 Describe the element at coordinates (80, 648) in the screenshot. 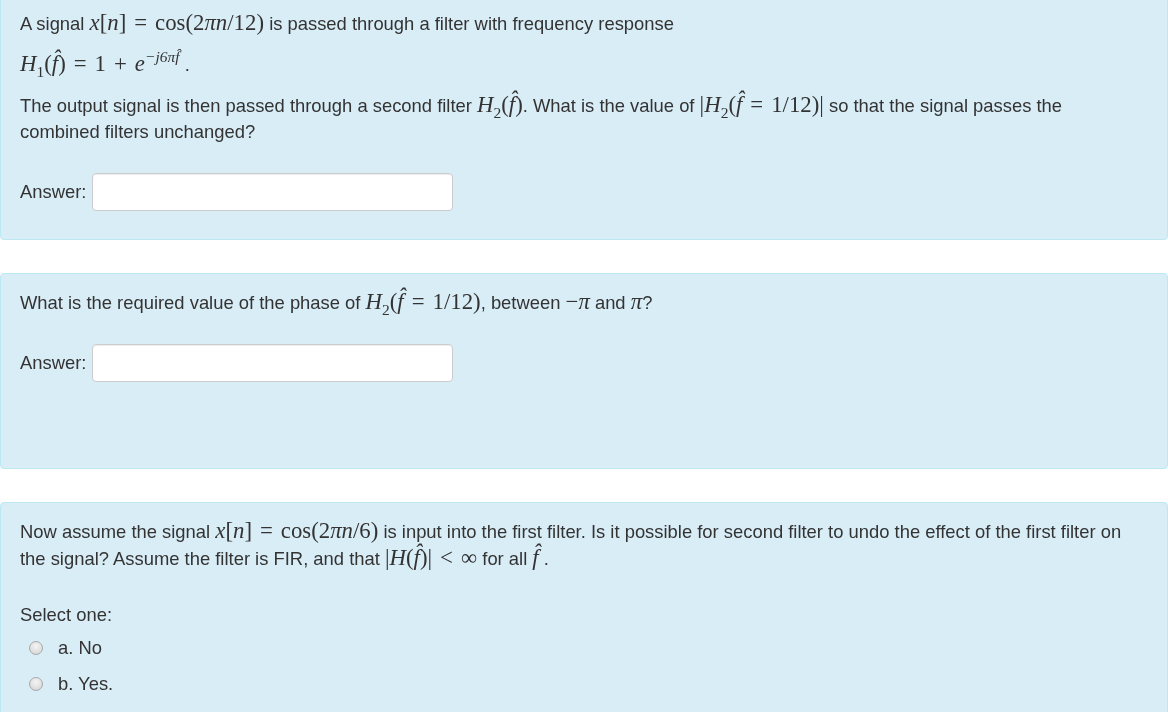

I see `option-label: a. No` at that location.